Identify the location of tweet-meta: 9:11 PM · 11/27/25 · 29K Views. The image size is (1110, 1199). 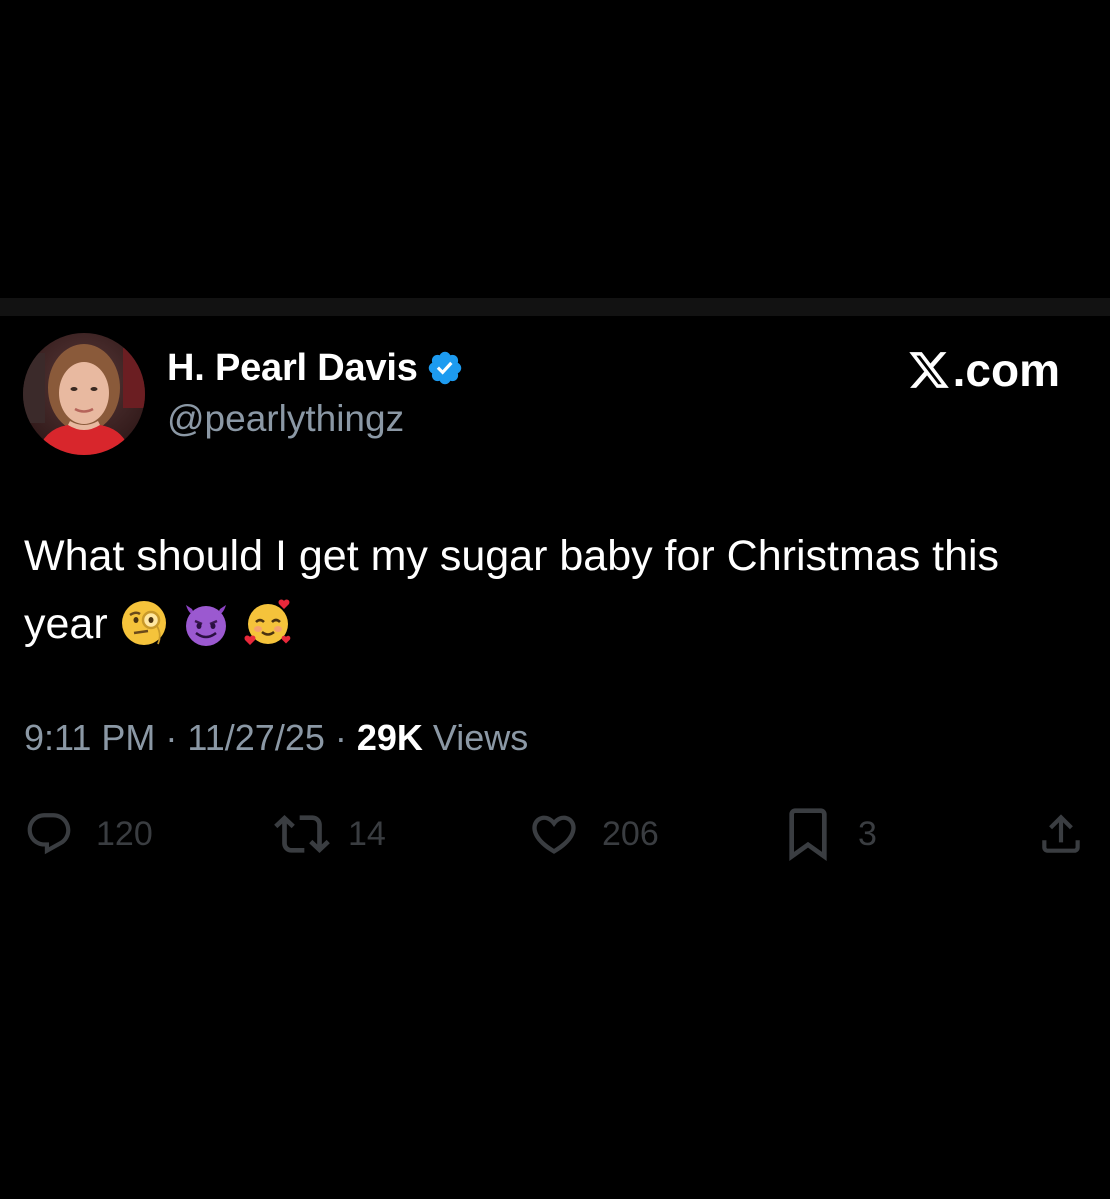
(276, 738).